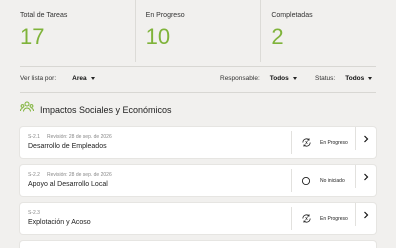 This screenshot has height=248, width=396. I want to click on task-meta: S-2.2 Revisión: 28 de sep. de 2026, so click(70, 175).